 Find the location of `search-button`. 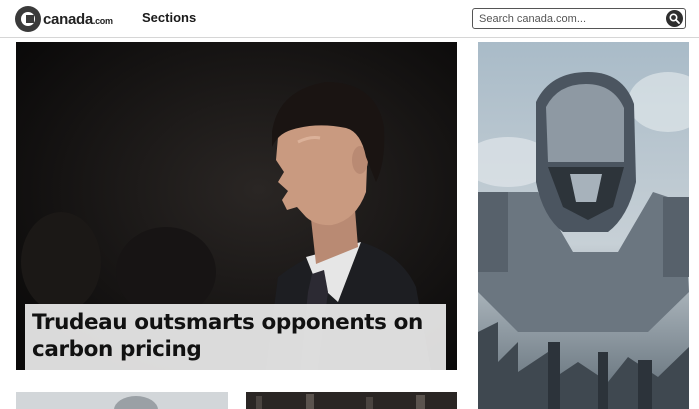

search-button is located at coordinates (674, 18).